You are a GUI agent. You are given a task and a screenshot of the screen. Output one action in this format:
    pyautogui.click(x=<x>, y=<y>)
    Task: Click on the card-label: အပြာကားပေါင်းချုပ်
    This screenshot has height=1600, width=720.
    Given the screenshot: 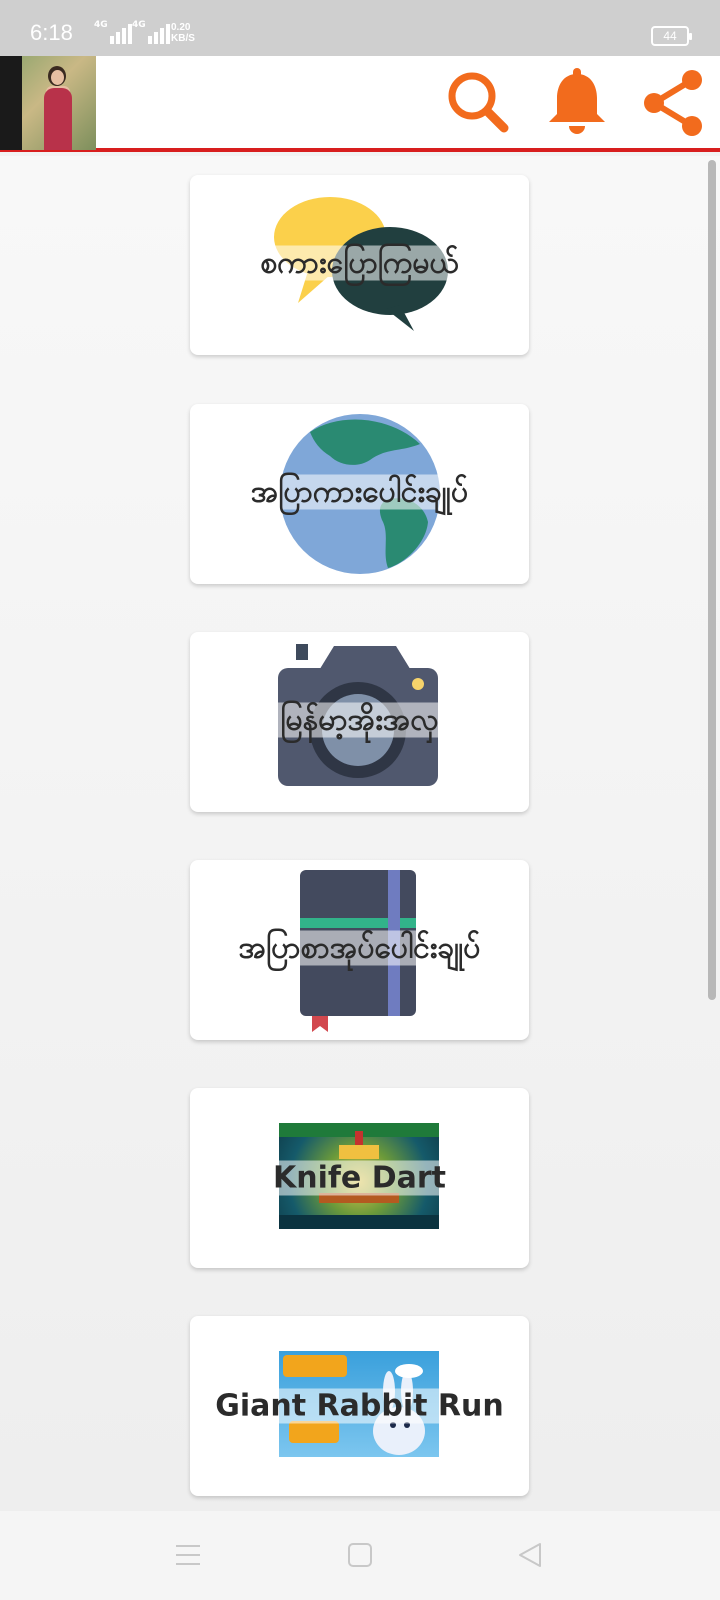 What is the action you would take?
    pyautogui.click(x=359, y=492)
    